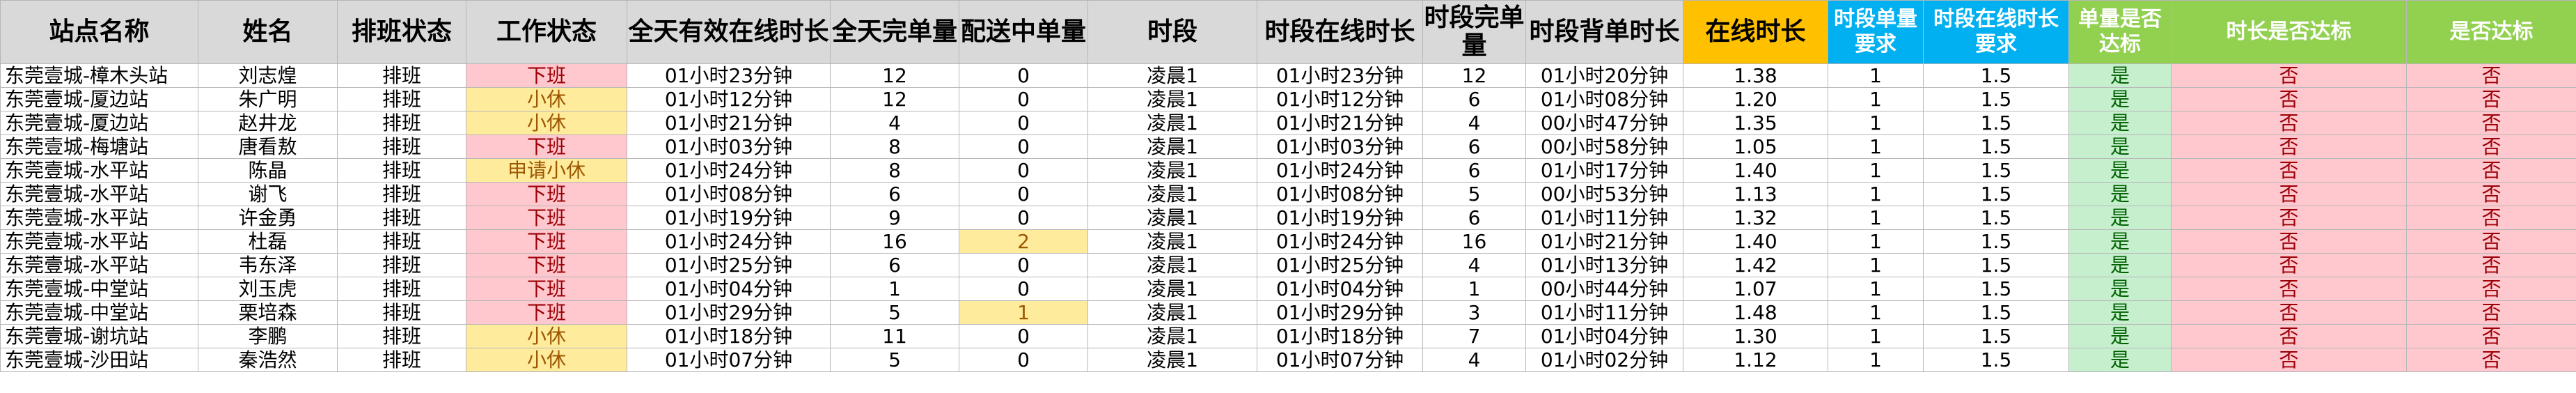  What do you see at coordinates (894, 75) in the screenshot?
I see `cell-day-done: 12` at bounding box center [894, 75].